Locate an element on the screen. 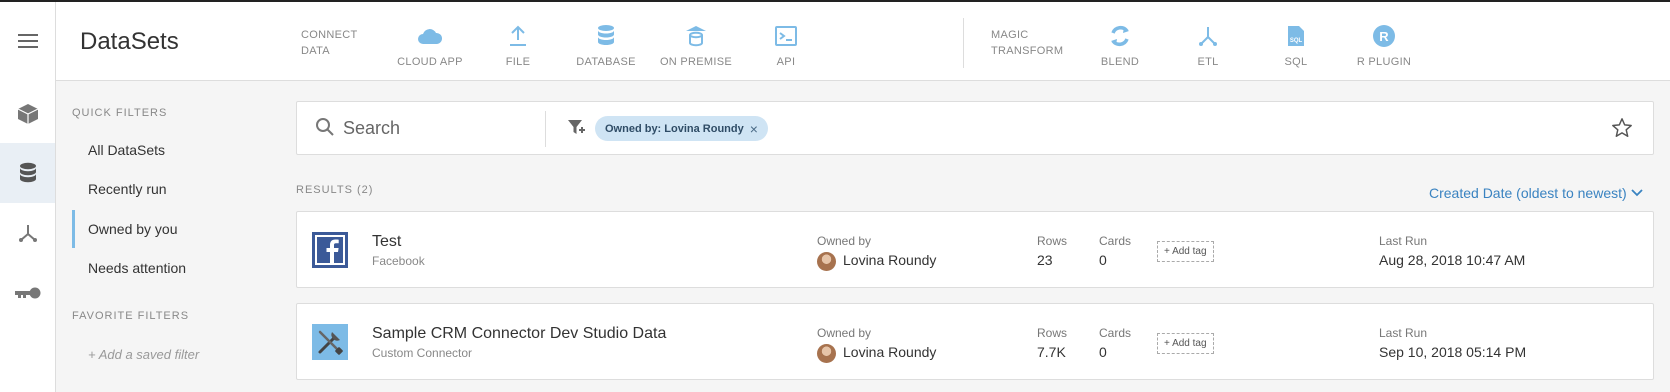  dataset-name: Test is located at coordinates (386, 242).